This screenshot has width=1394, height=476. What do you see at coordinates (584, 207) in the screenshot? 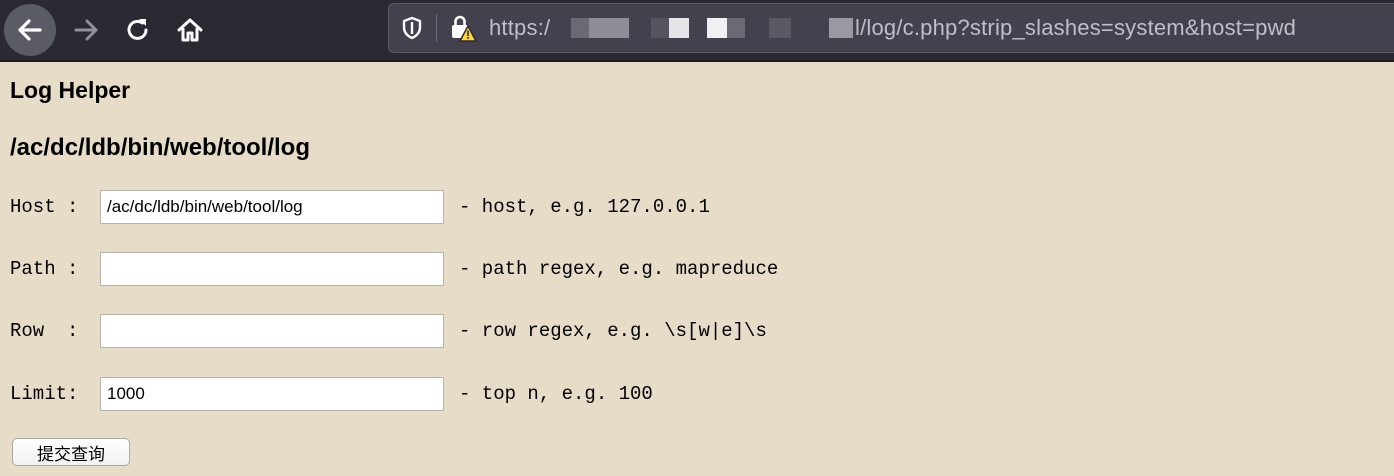
I see `host-hint: - host, e.g. 127.0.0.1` at bounding box center [584, 207].